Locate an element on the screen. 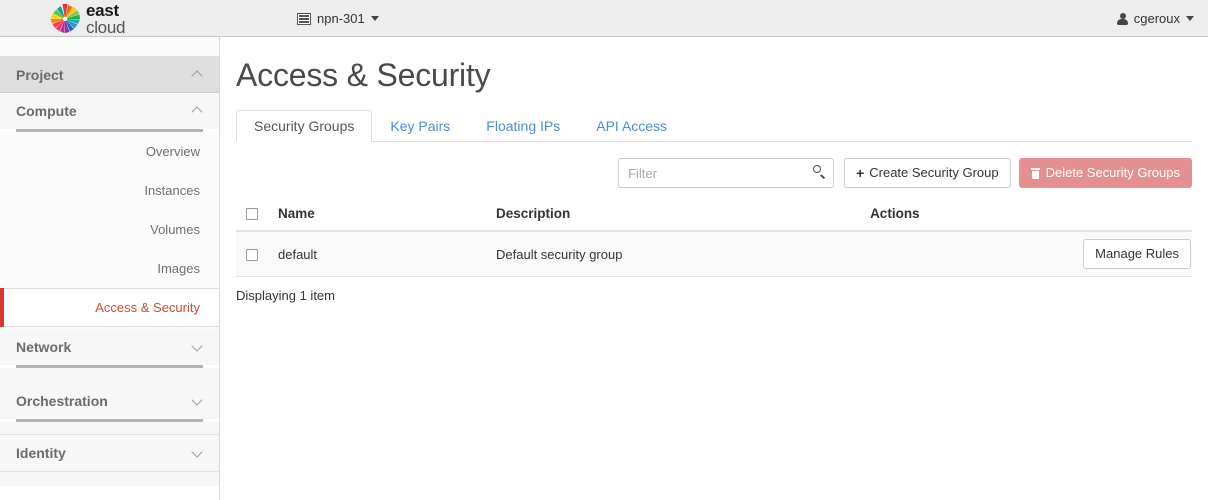  sidebar-group-compute: Compute is located at coordinates (109, 111).